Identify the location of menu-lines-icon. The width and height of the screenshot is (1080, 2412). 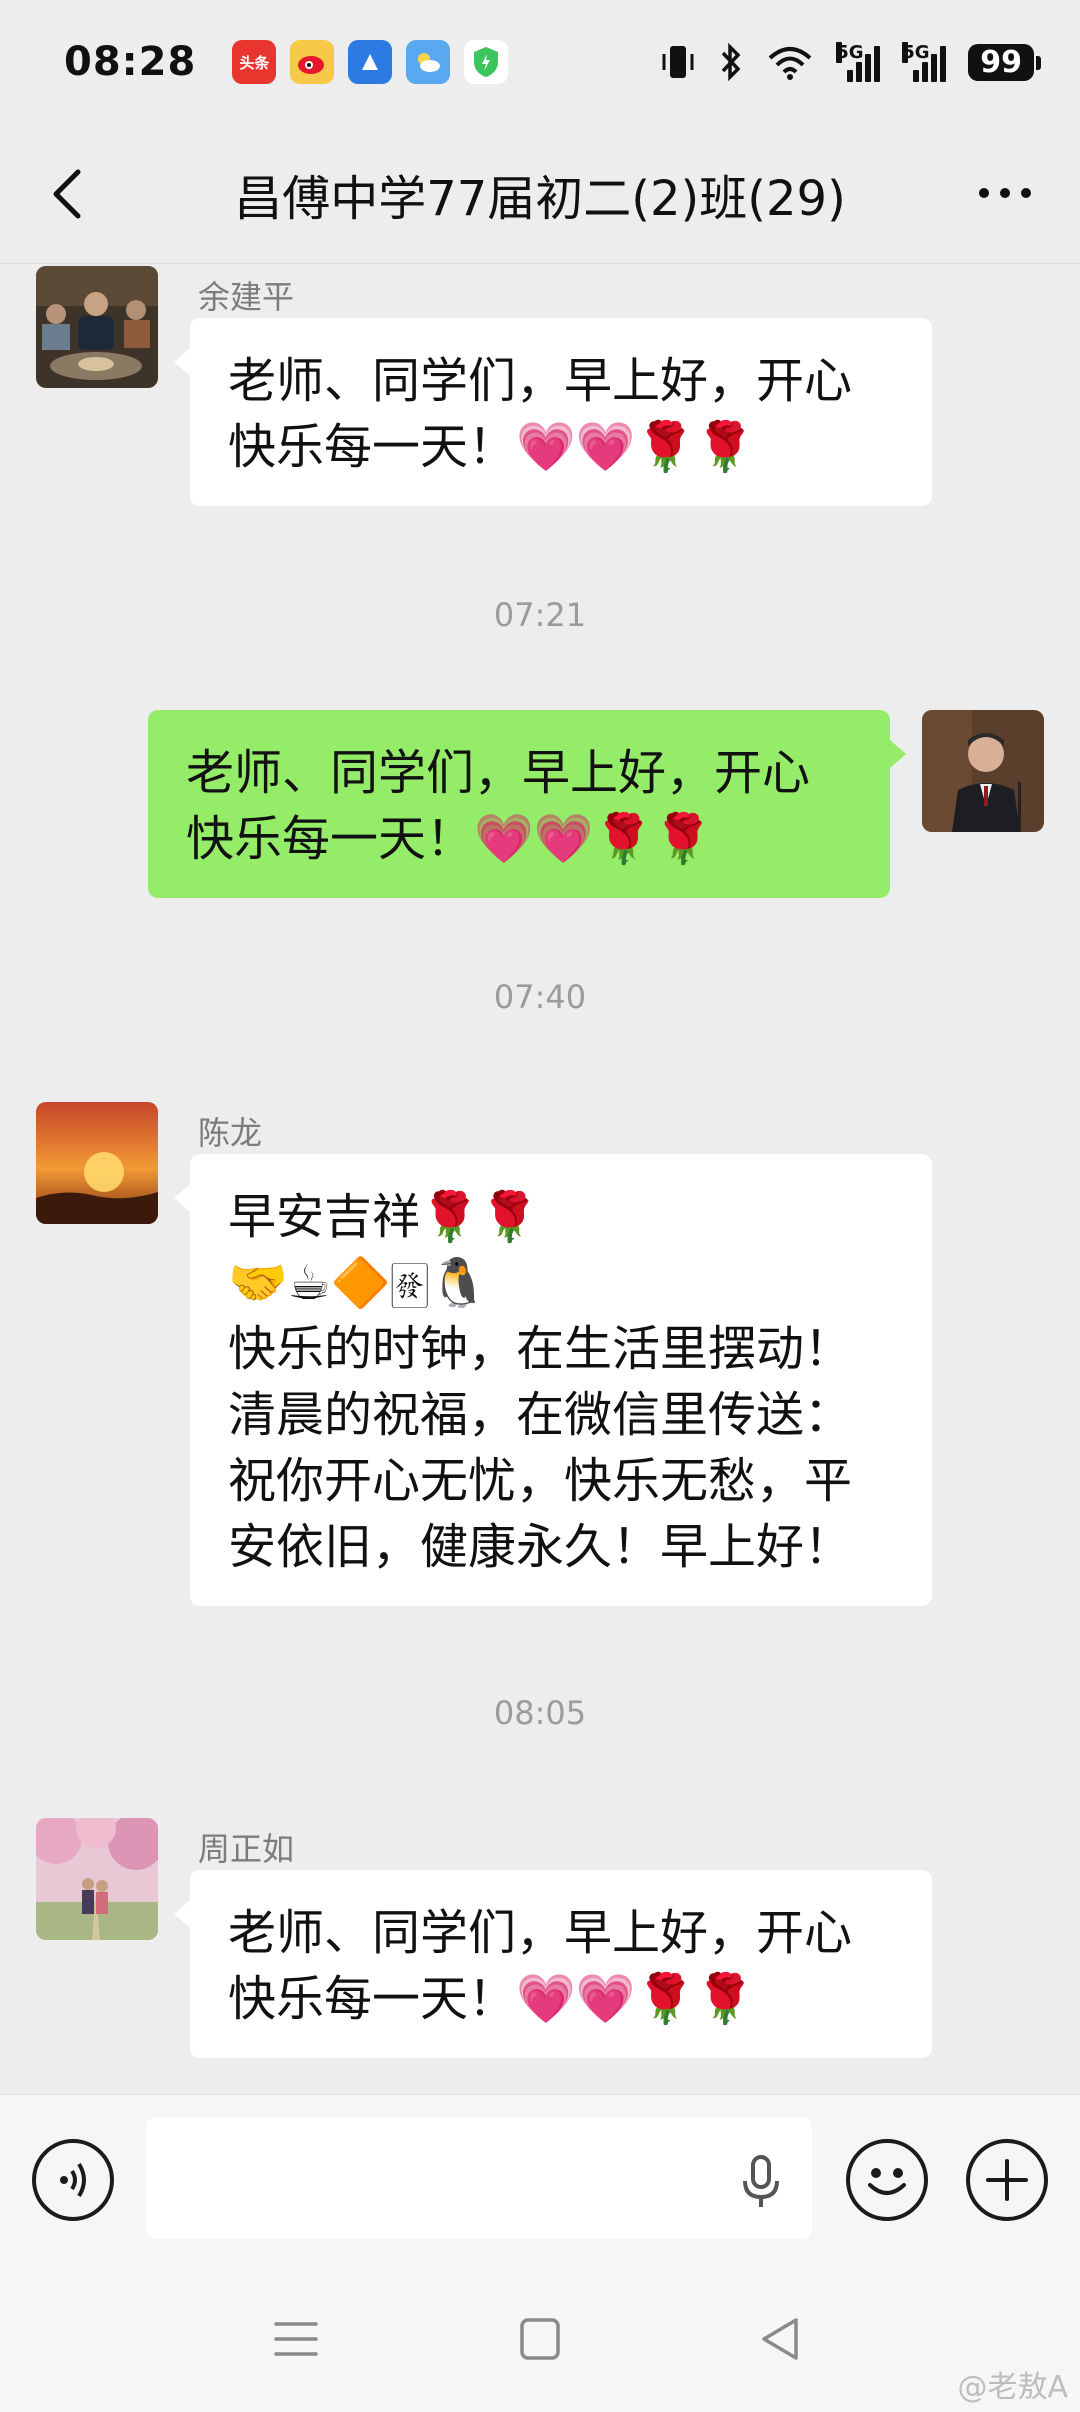
(296, 2339).